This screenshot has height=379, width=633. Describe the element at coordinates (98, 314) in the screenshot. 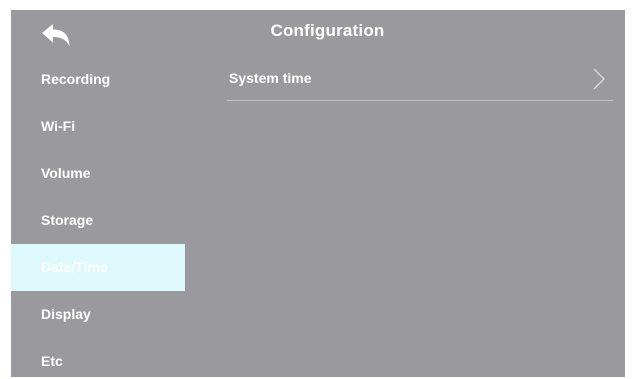

I see `sidebar-item-display: Display` at that location.